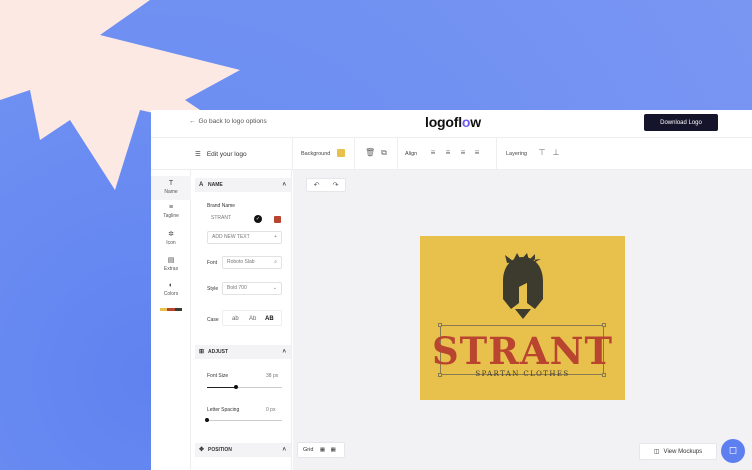 The image size is (752, 470). I want to click on letter-spacing-input: 0 px, so click(270, 410).